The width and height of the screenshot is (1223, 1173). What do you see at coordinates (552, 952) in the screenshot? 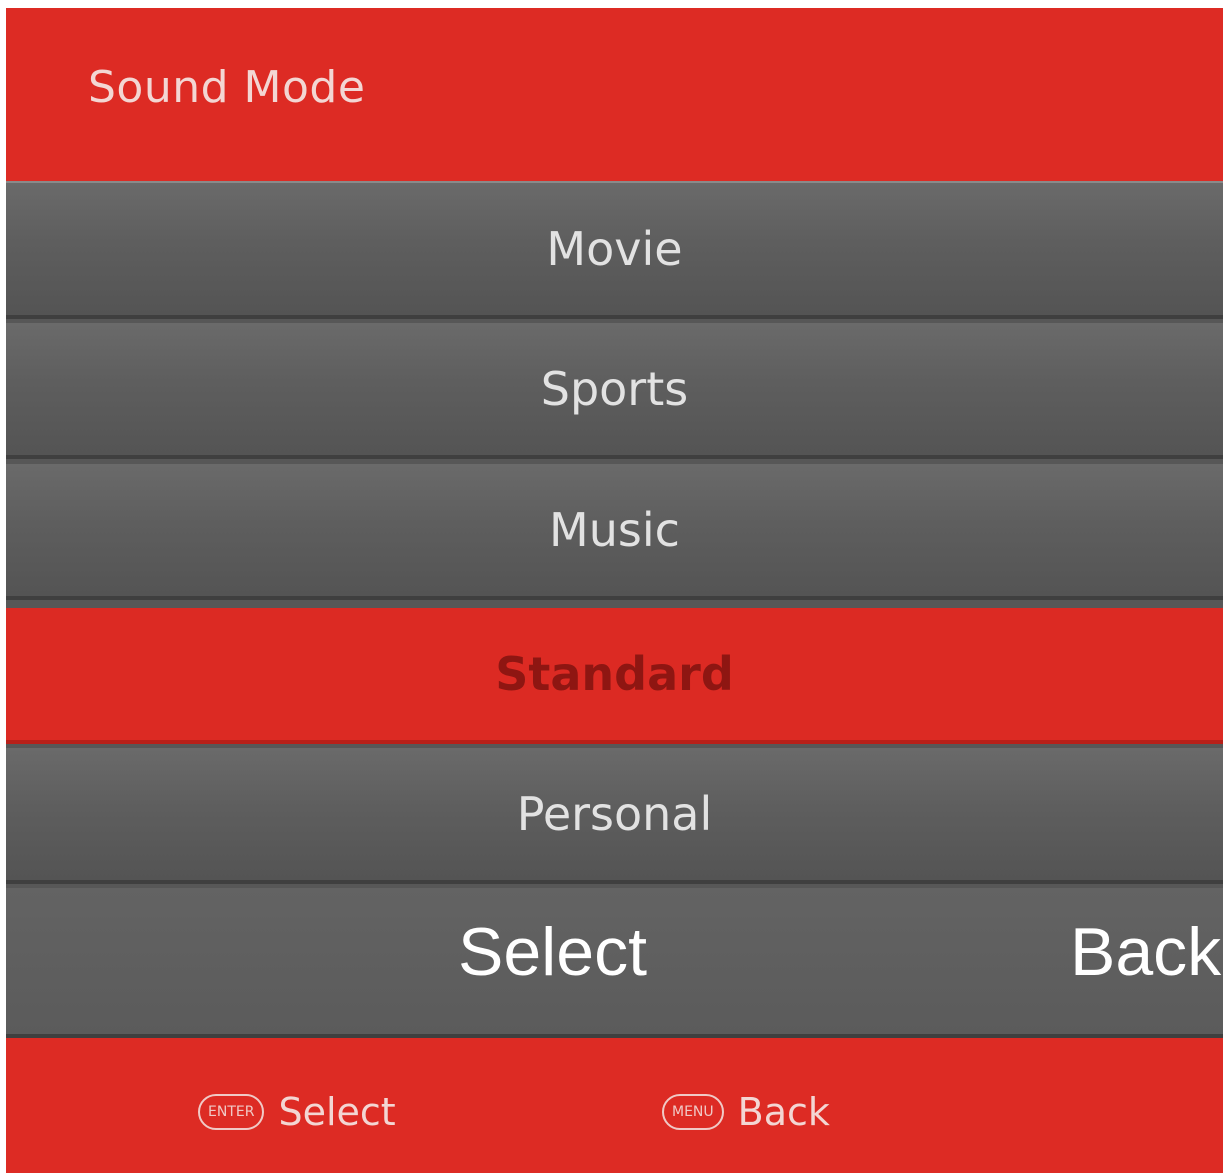
I see `overlay-select-text: Select` at bounding box center [552, 952].